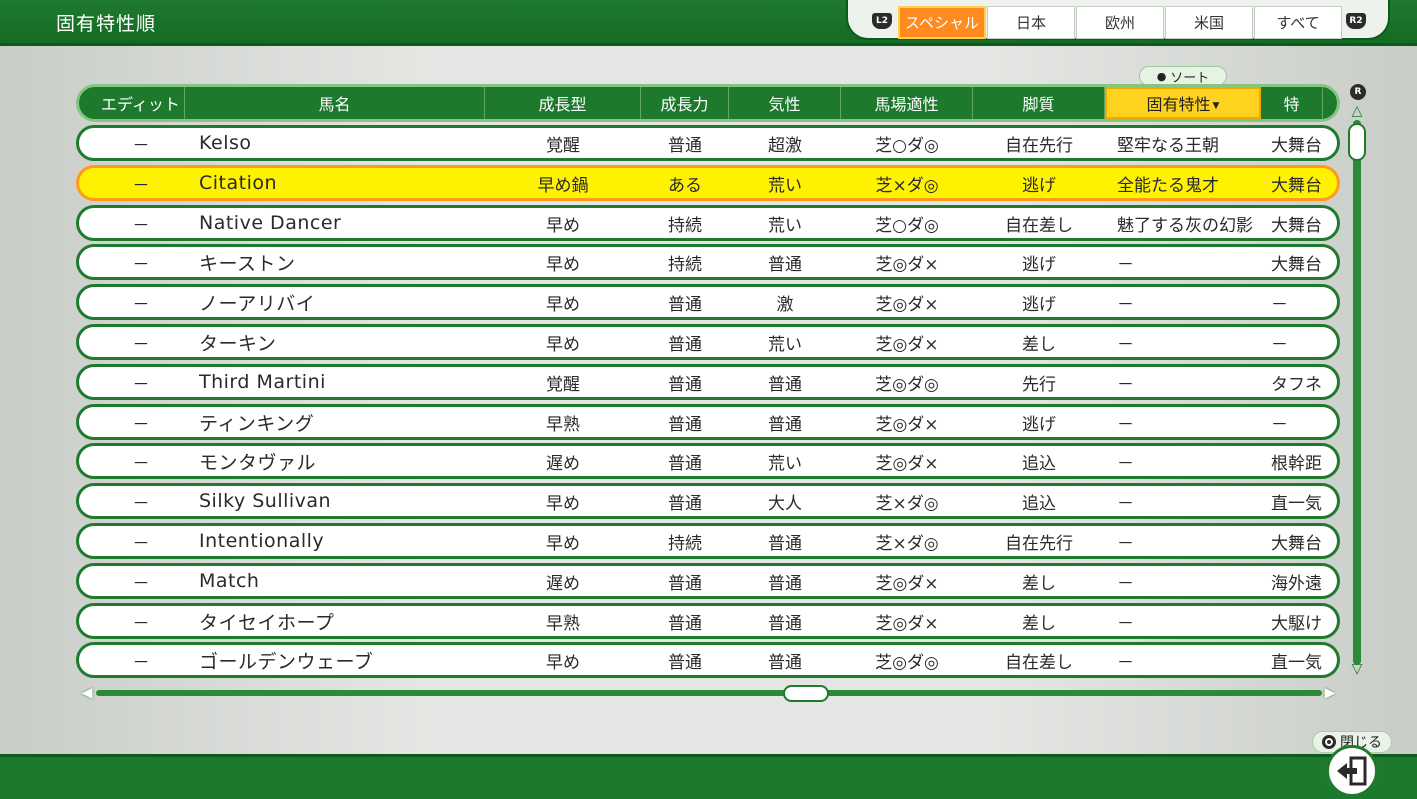  What do you see at coordinates (1039, 623) in the screenshot?
I see `cell-running-style: 差し` at bounding box center [1039, 623].